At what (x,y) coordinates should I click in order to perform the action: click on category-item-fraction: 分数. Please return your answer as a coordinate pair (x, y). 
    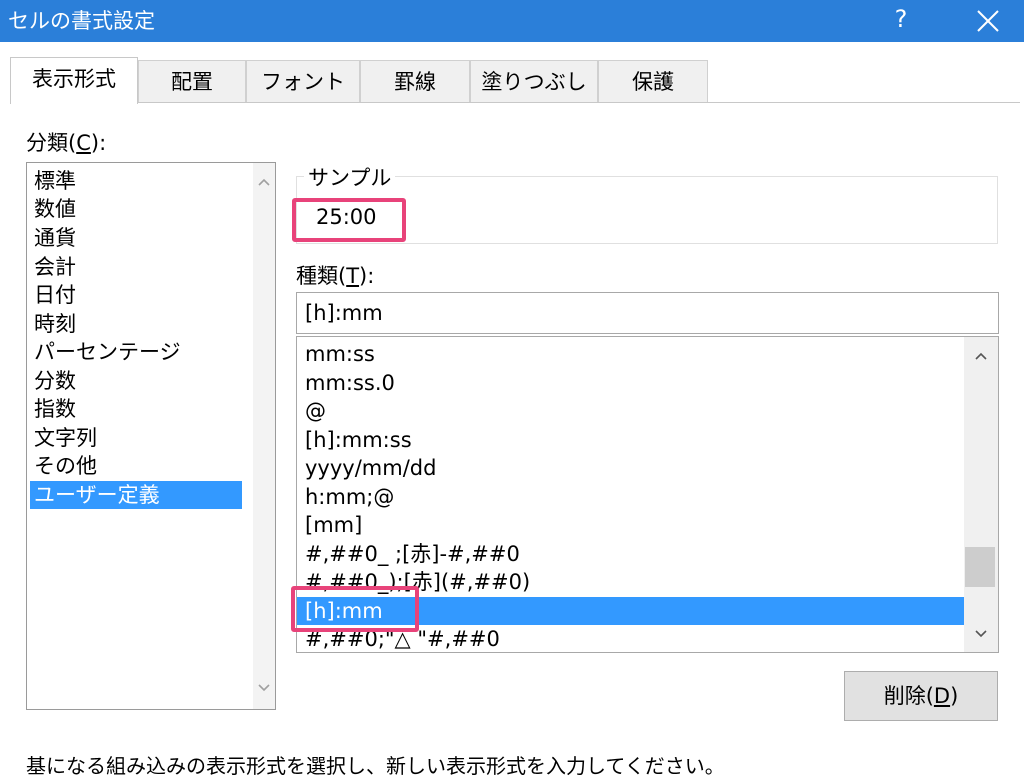
    Looking at the image, I should click on (136, 381).